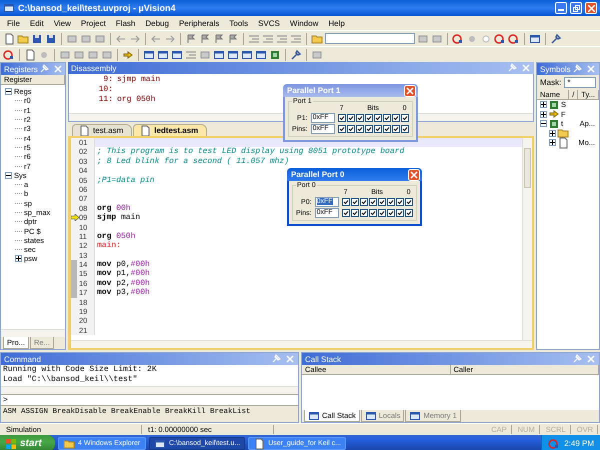  I want to click on new-file-icon, so click(9, 38).